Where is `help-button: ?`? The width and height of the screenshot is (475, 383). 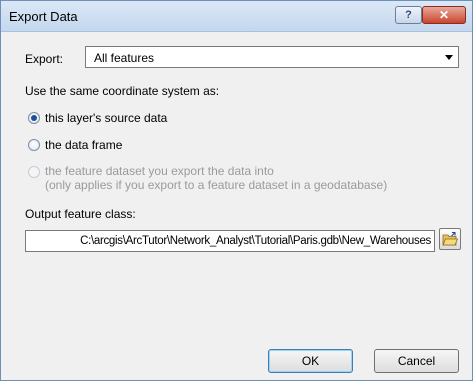
help-button: ? is located at coordinates (408, 15).